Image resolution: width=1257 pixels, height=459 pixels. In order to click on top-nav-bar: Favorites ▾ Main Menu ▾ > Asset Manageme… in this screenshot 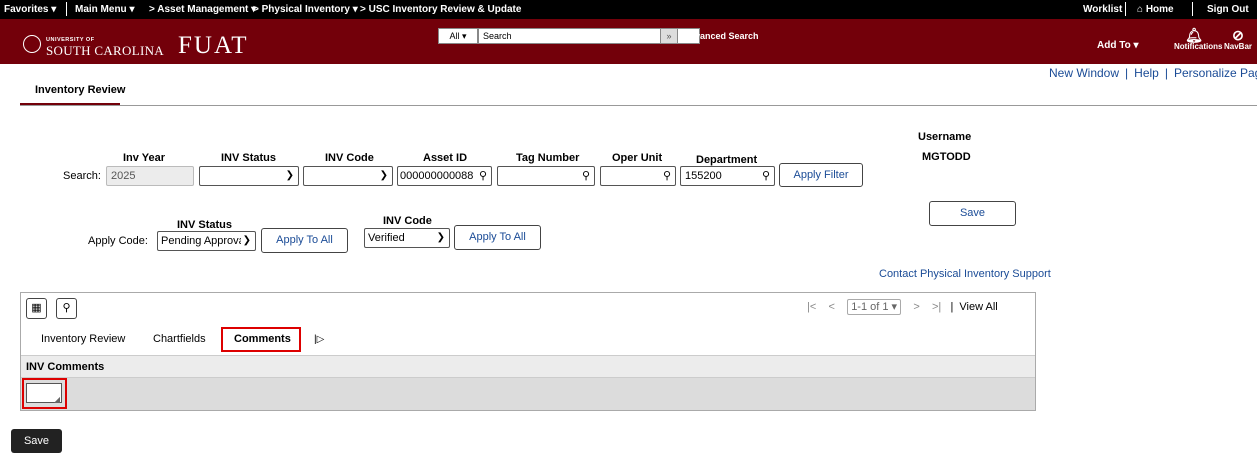, I will do `click(628, 9)`.